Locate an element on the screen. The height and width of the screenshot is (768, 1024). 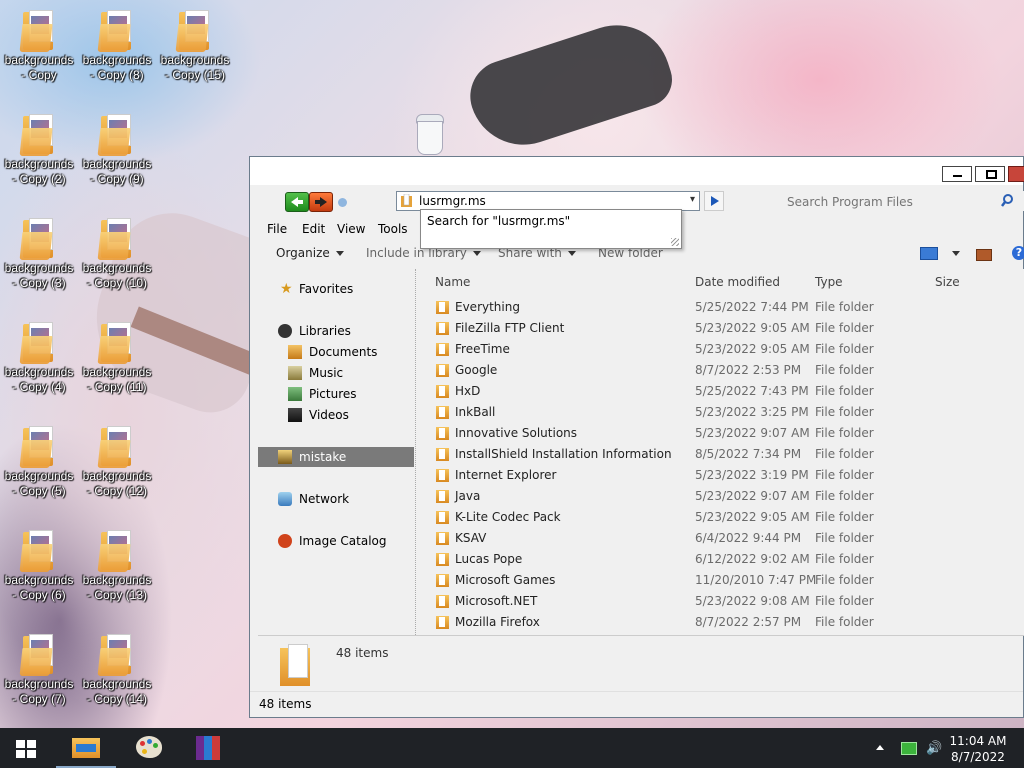
address-bar: ▾ is located at coordinates (548, 201).